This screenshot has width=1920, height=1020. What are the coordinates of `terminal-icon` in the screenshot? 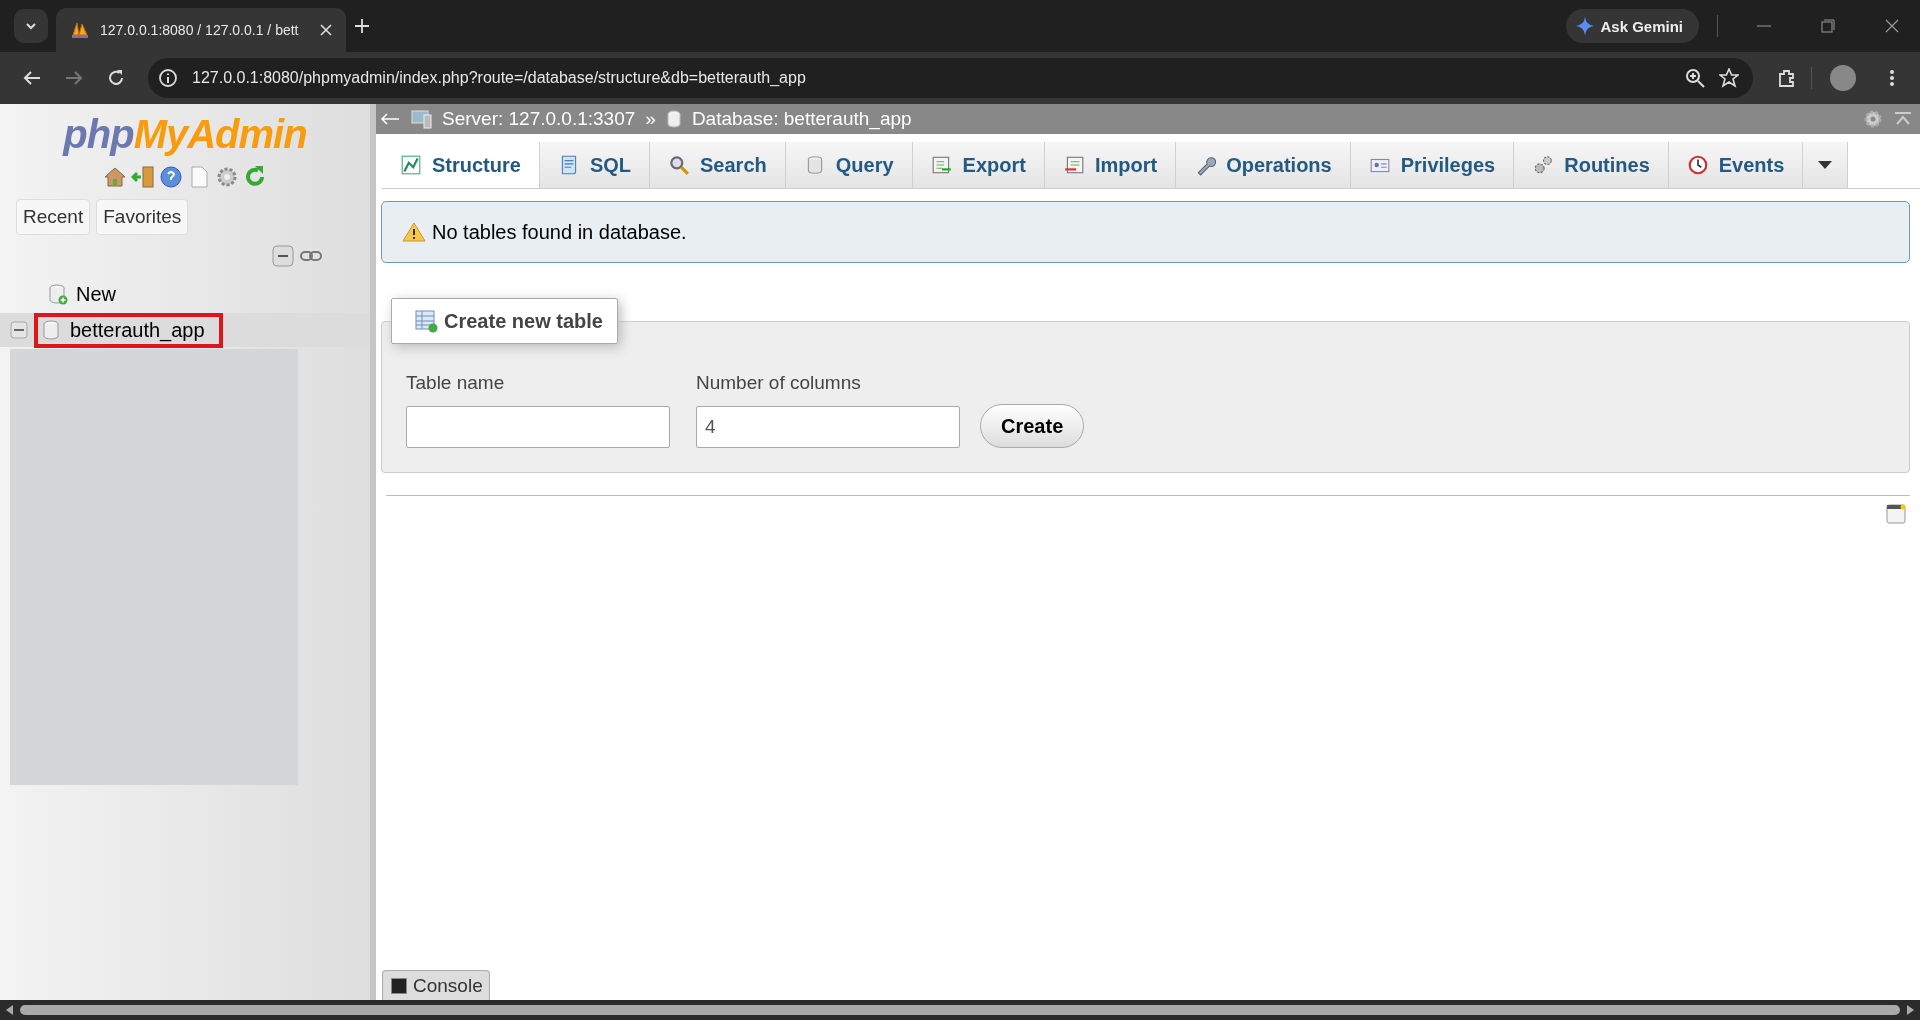 It's located at (399, 985).